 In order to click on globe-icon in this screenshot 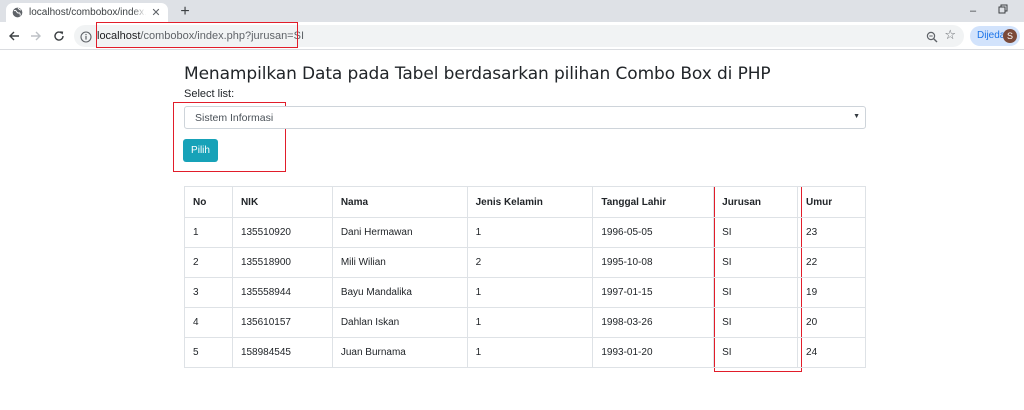, I will do `click(17, 12)`.